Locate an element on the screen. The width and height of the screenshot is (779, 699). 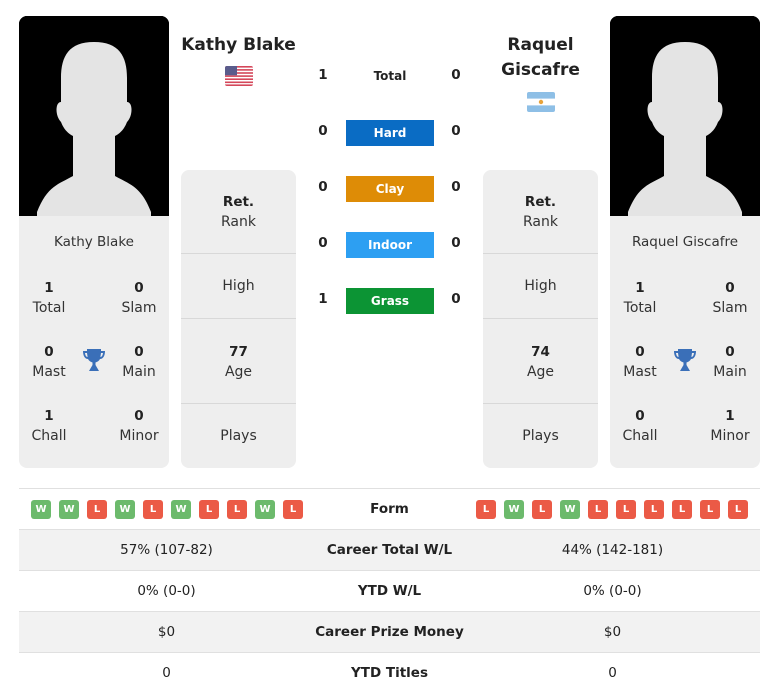
surface-hard: Hard is located at coordinates (390, 133).